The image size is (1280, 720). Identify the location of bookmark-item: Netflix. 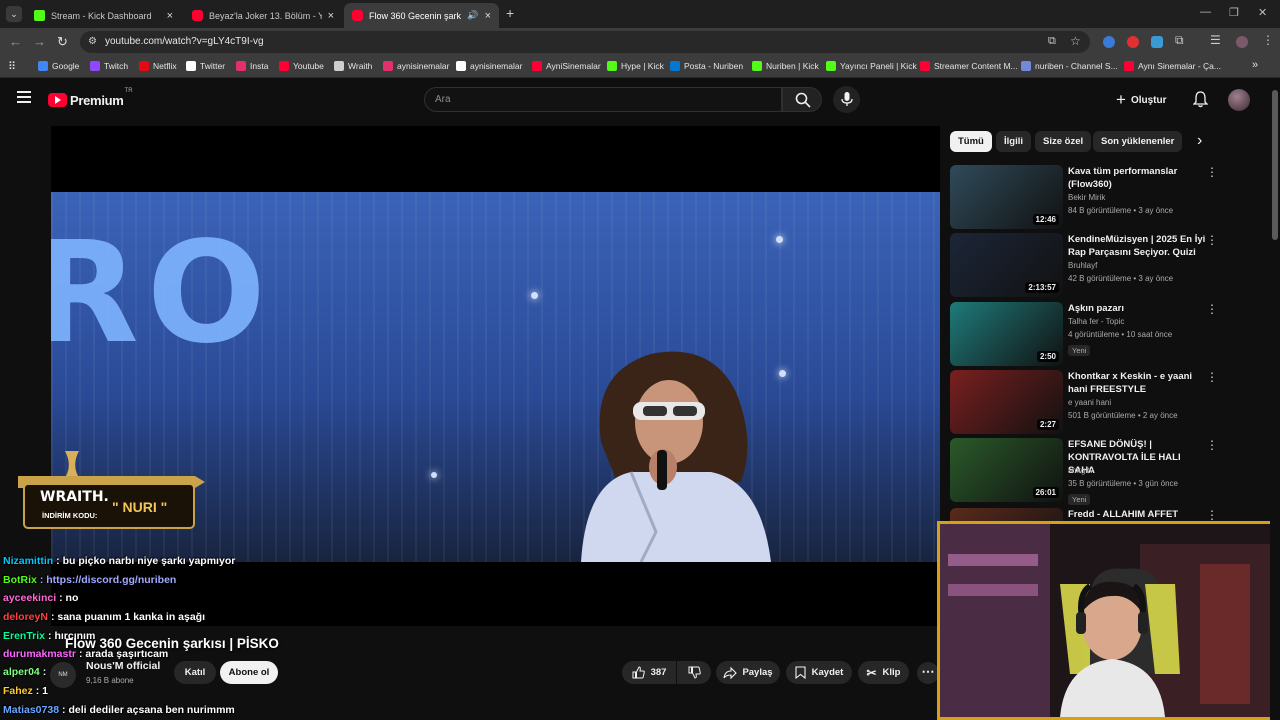
(158, 66).